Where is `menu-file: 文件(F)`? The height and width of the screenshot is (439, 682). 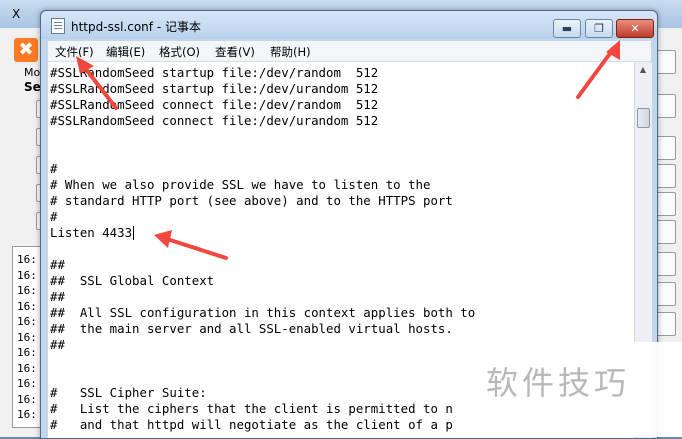
menu-file: 文件(F) is located at coordinates (74, 52).